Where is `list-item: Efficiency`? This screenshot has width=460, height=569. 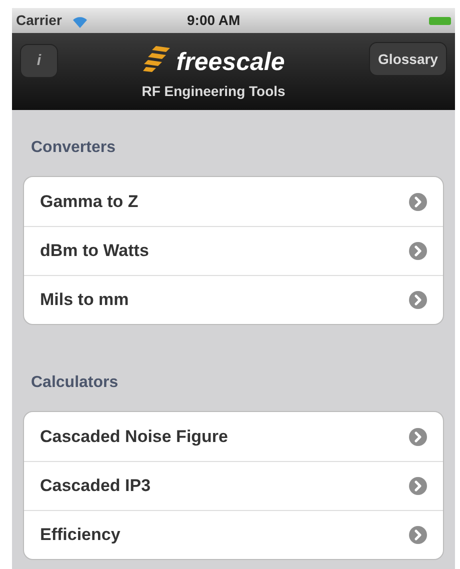
list-item: Efficiency is located at coordinates (233, 534).